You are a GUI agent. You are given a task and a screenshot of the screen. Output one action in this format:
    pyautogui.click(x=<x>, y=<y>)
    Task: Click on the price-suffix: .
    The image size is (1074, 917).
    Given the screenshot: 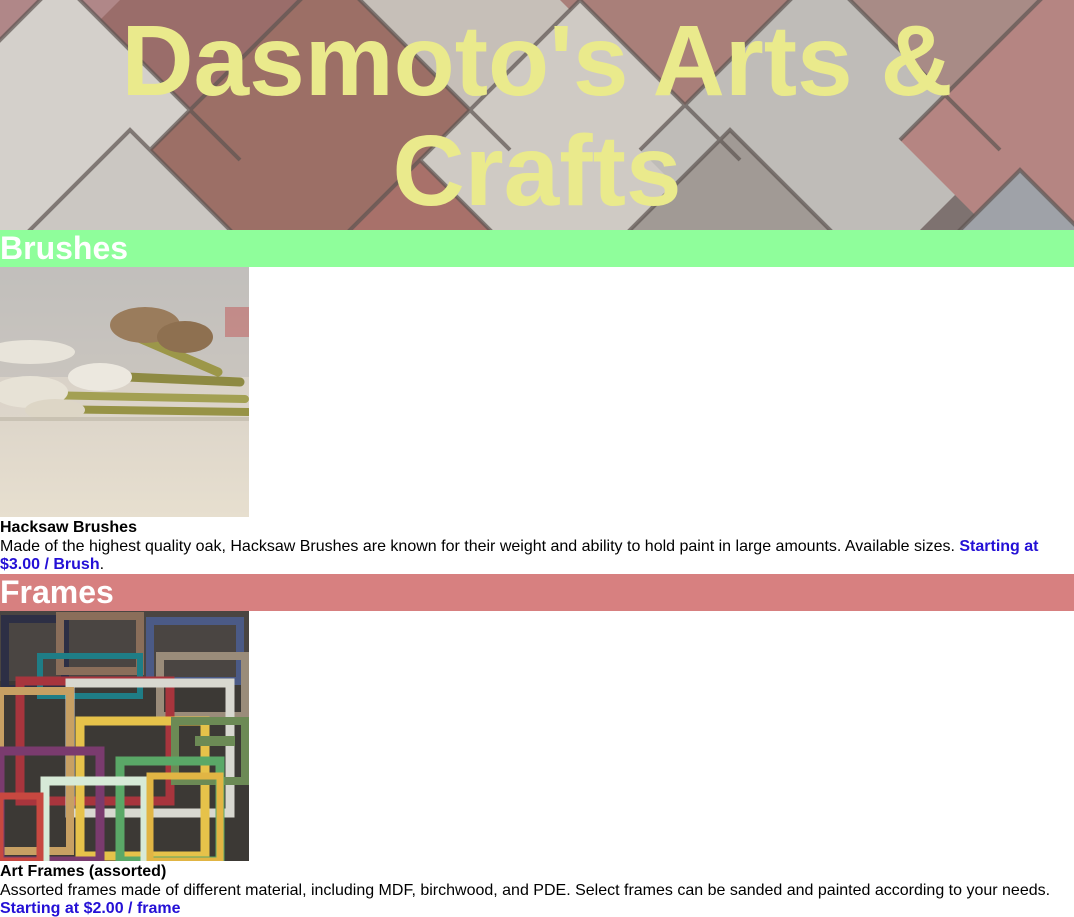 What is the action you would take?
    pyautogui.click(x=102, y=564)
    